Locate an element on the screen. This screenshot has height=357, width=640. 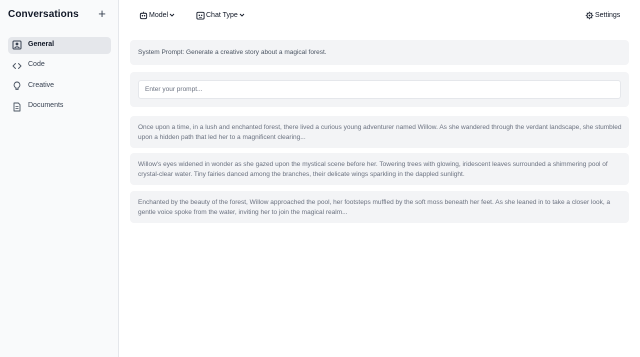
sidebar-item-creative: Creative is located at coordinates (59, 86).